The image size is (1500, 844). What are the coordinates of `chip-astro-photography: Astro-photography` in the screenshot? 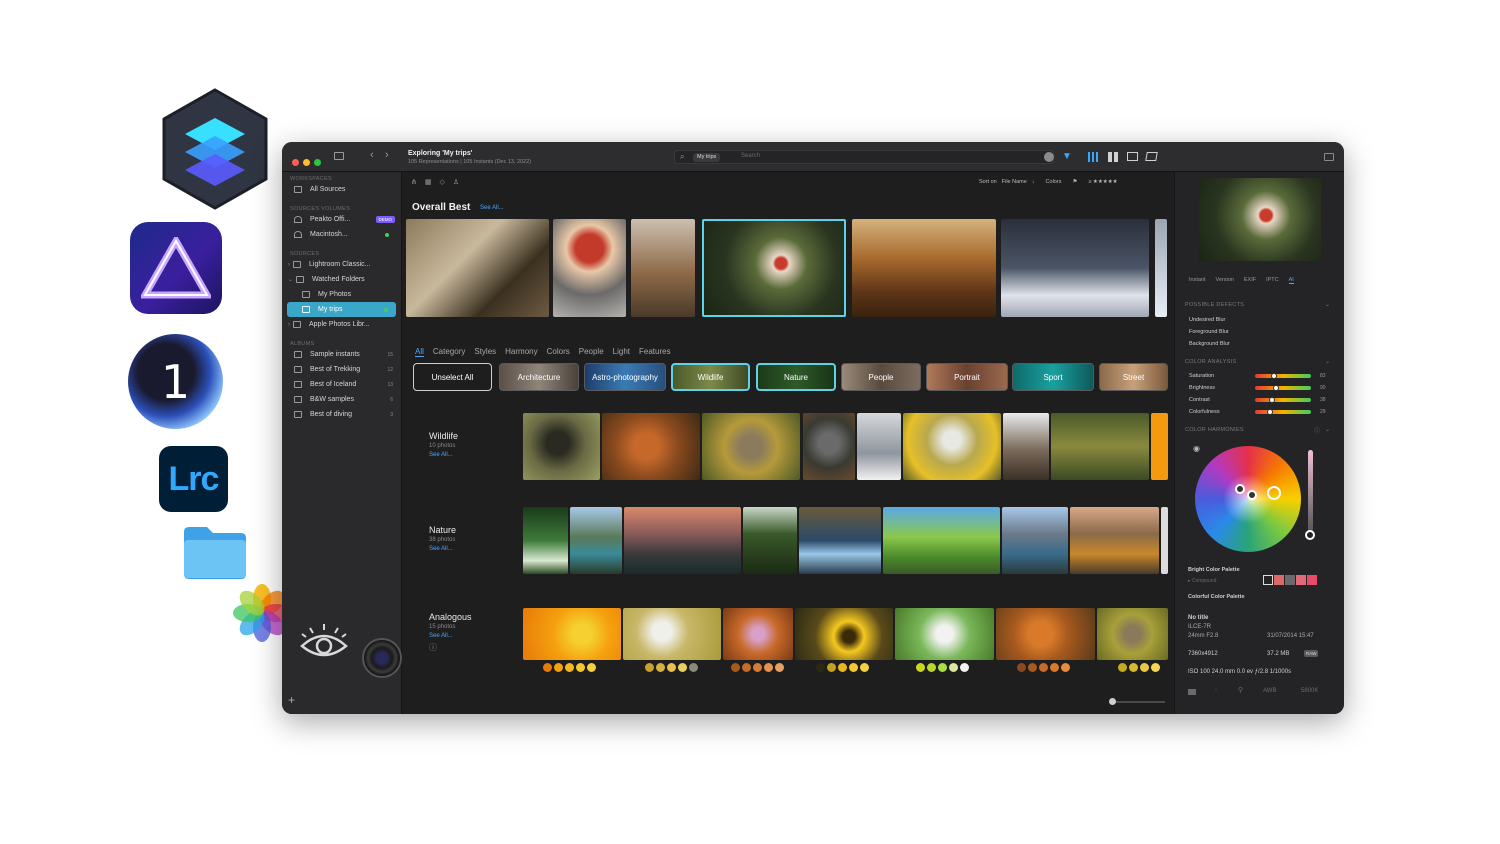 It's located at (625, 377).